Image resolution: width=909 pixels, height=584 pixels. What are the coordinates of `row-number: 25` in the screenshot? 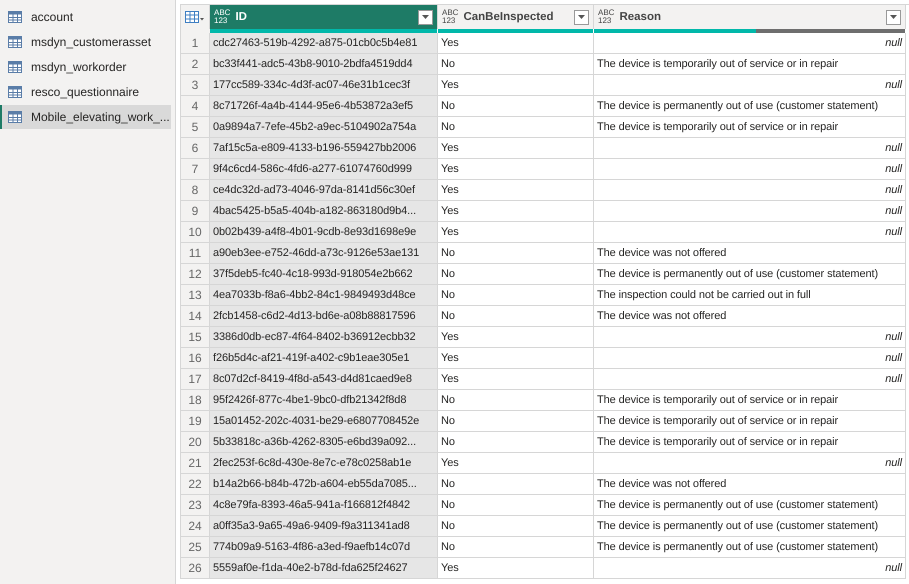 It's located at (195, 547).